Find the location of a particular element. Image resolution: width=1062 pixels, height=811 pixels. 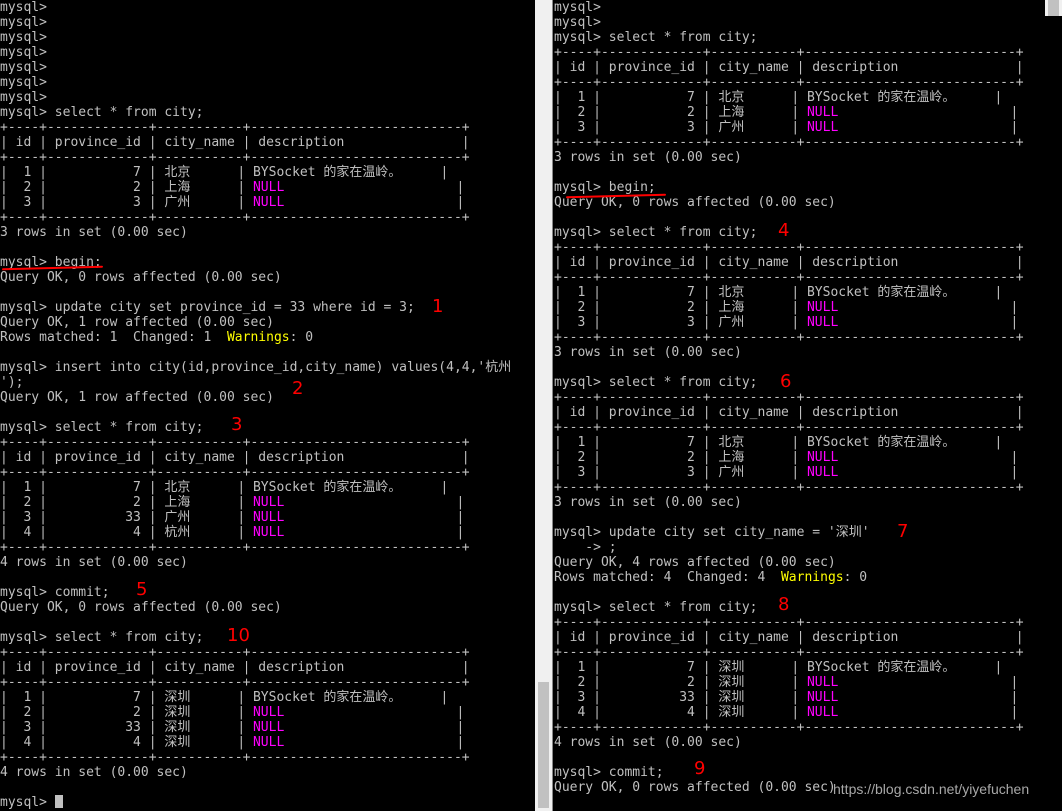

step-annotation-2: 2 is located at coordinates (298, 388).